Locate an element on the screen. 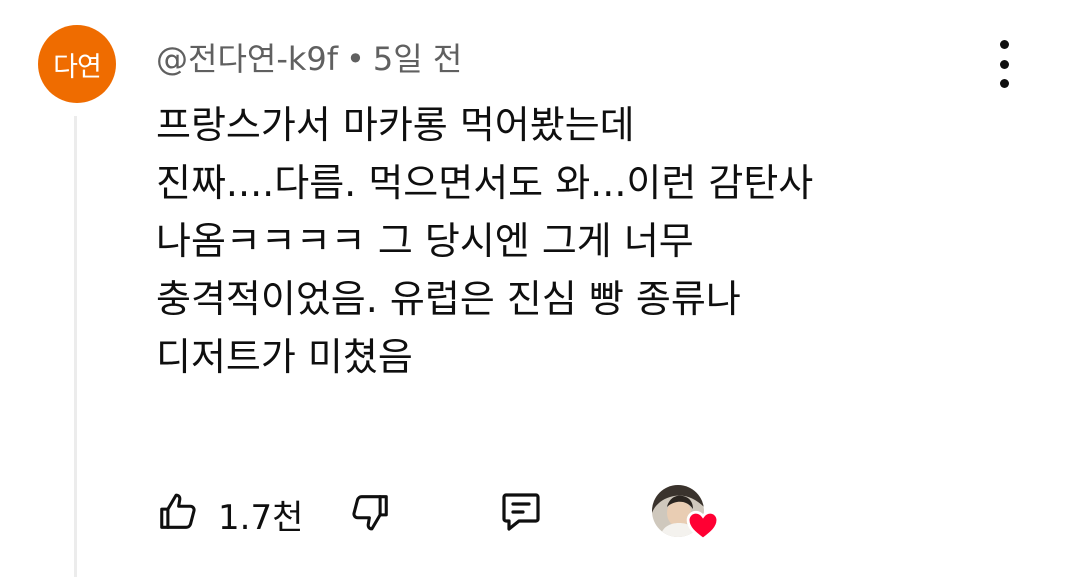 Image resolution: width=1080 pixels, height=577 pixels. more-vertical-icon is located at coordinates (1004, 44).